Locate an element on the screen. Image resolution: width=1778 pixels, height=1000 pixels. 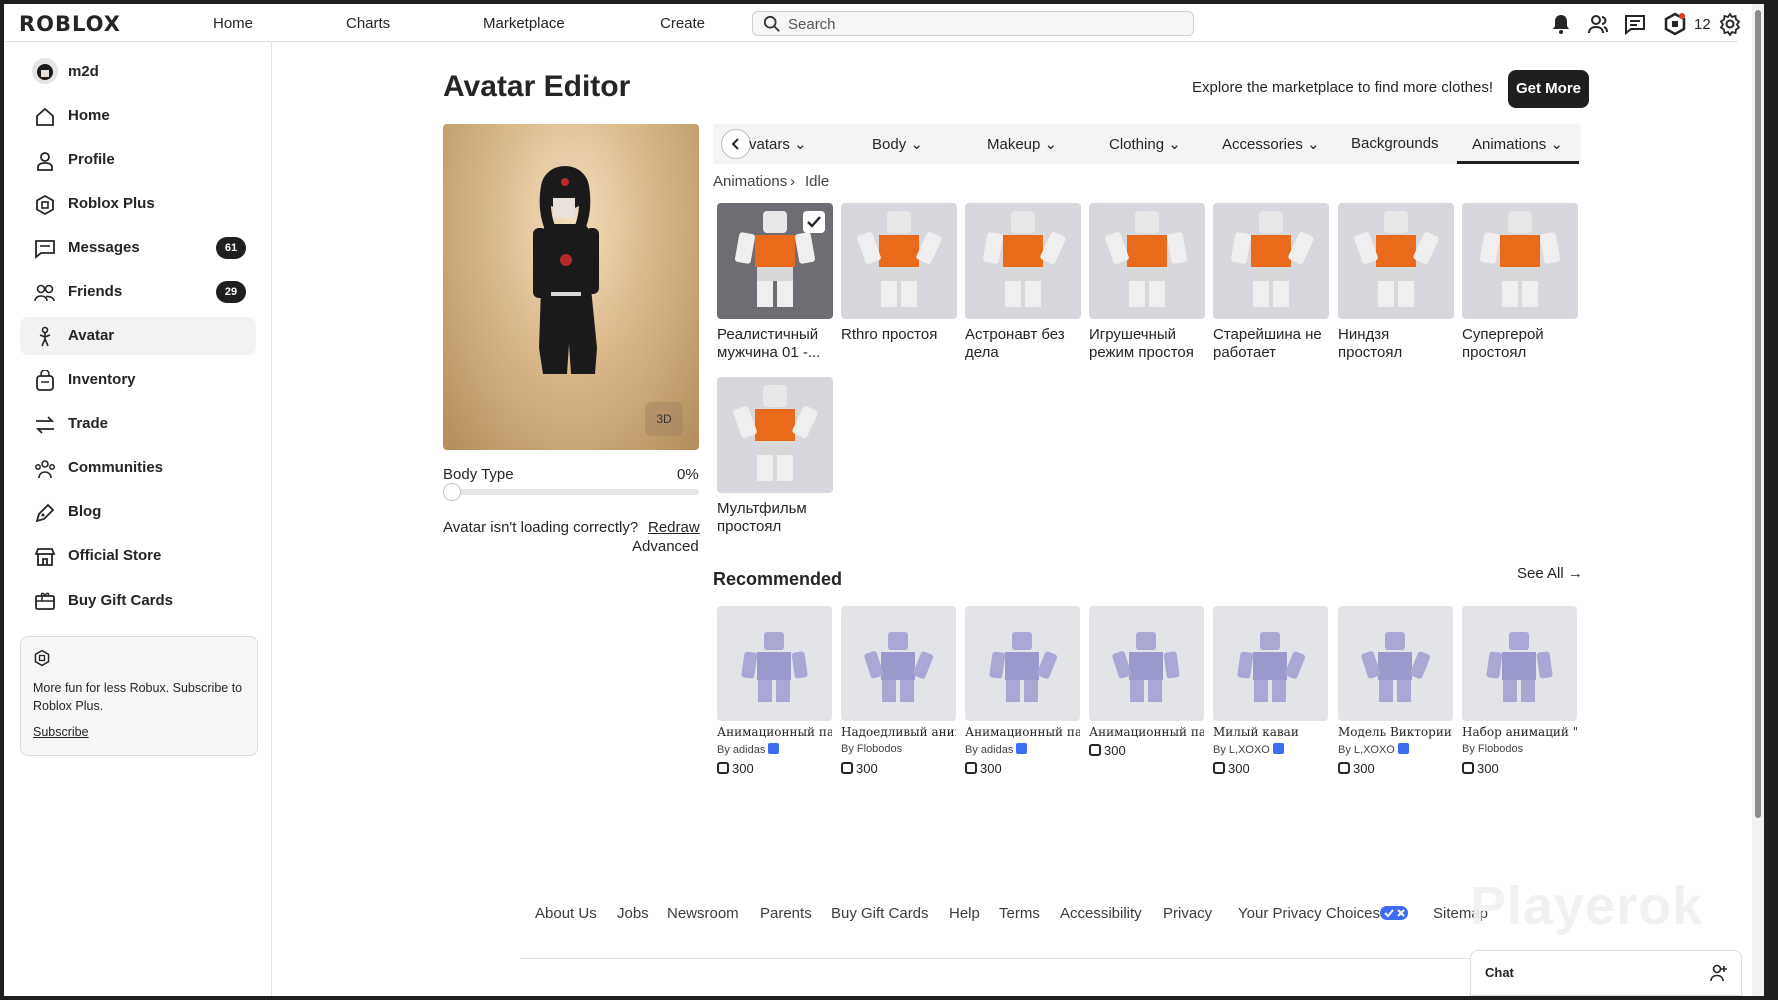
see-all-link: See All → is located at coordinates (1550, 573).